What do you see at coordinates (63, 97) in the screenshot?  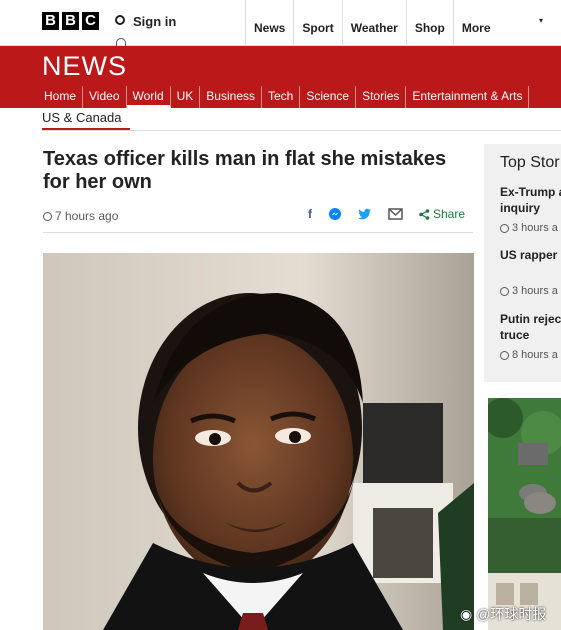 I see `news-nav-home: Home` at bounding box center [63, 97].